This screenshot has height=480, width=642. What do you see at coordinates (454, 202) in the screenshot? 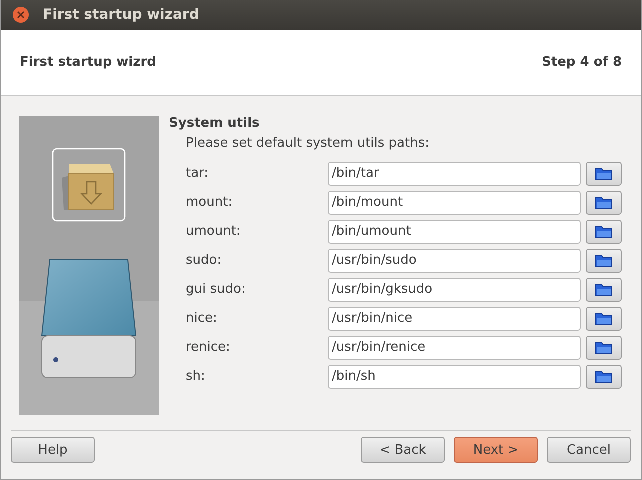
I see `path-field: /bin/mount` at bounding box center [454, 202].